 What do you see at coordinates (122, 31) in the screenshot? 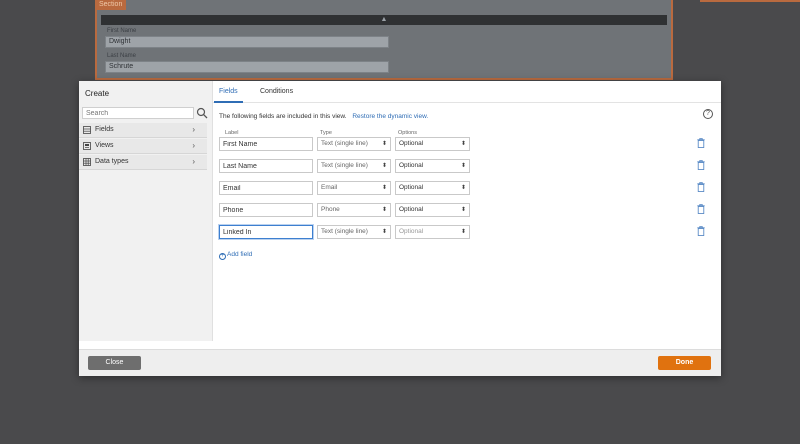
I see `background-first-name-label: First Name` at bounding box center [122, 31].